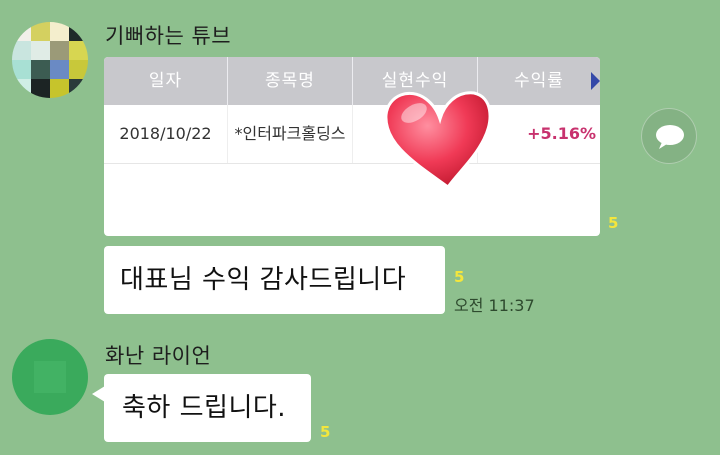 This screenshot has height=455, width=720. Describe the element at coordinates (158, 356) in the screenshot. I see `sender-name: 화난 라이언` at that location.